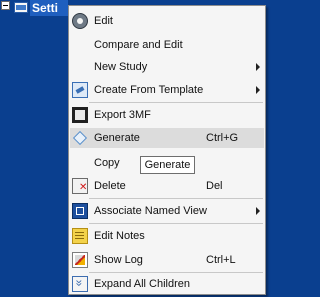 Image resolution: width=320 pixels, height=297 pixels. I want to click on menu-item-label: Edit Notes, so click(119, 236).